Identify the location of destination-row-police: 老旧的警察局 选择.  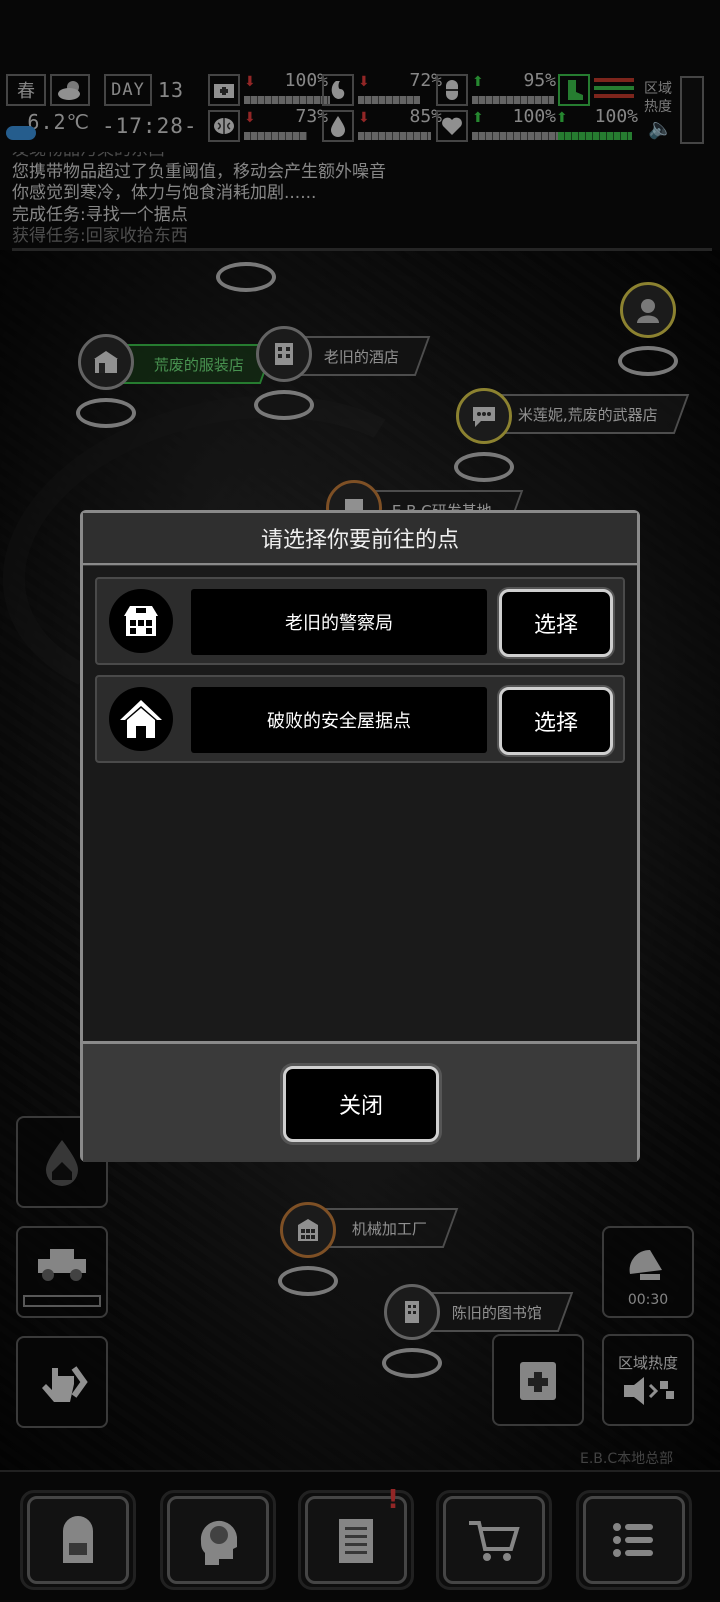
(360, 621).